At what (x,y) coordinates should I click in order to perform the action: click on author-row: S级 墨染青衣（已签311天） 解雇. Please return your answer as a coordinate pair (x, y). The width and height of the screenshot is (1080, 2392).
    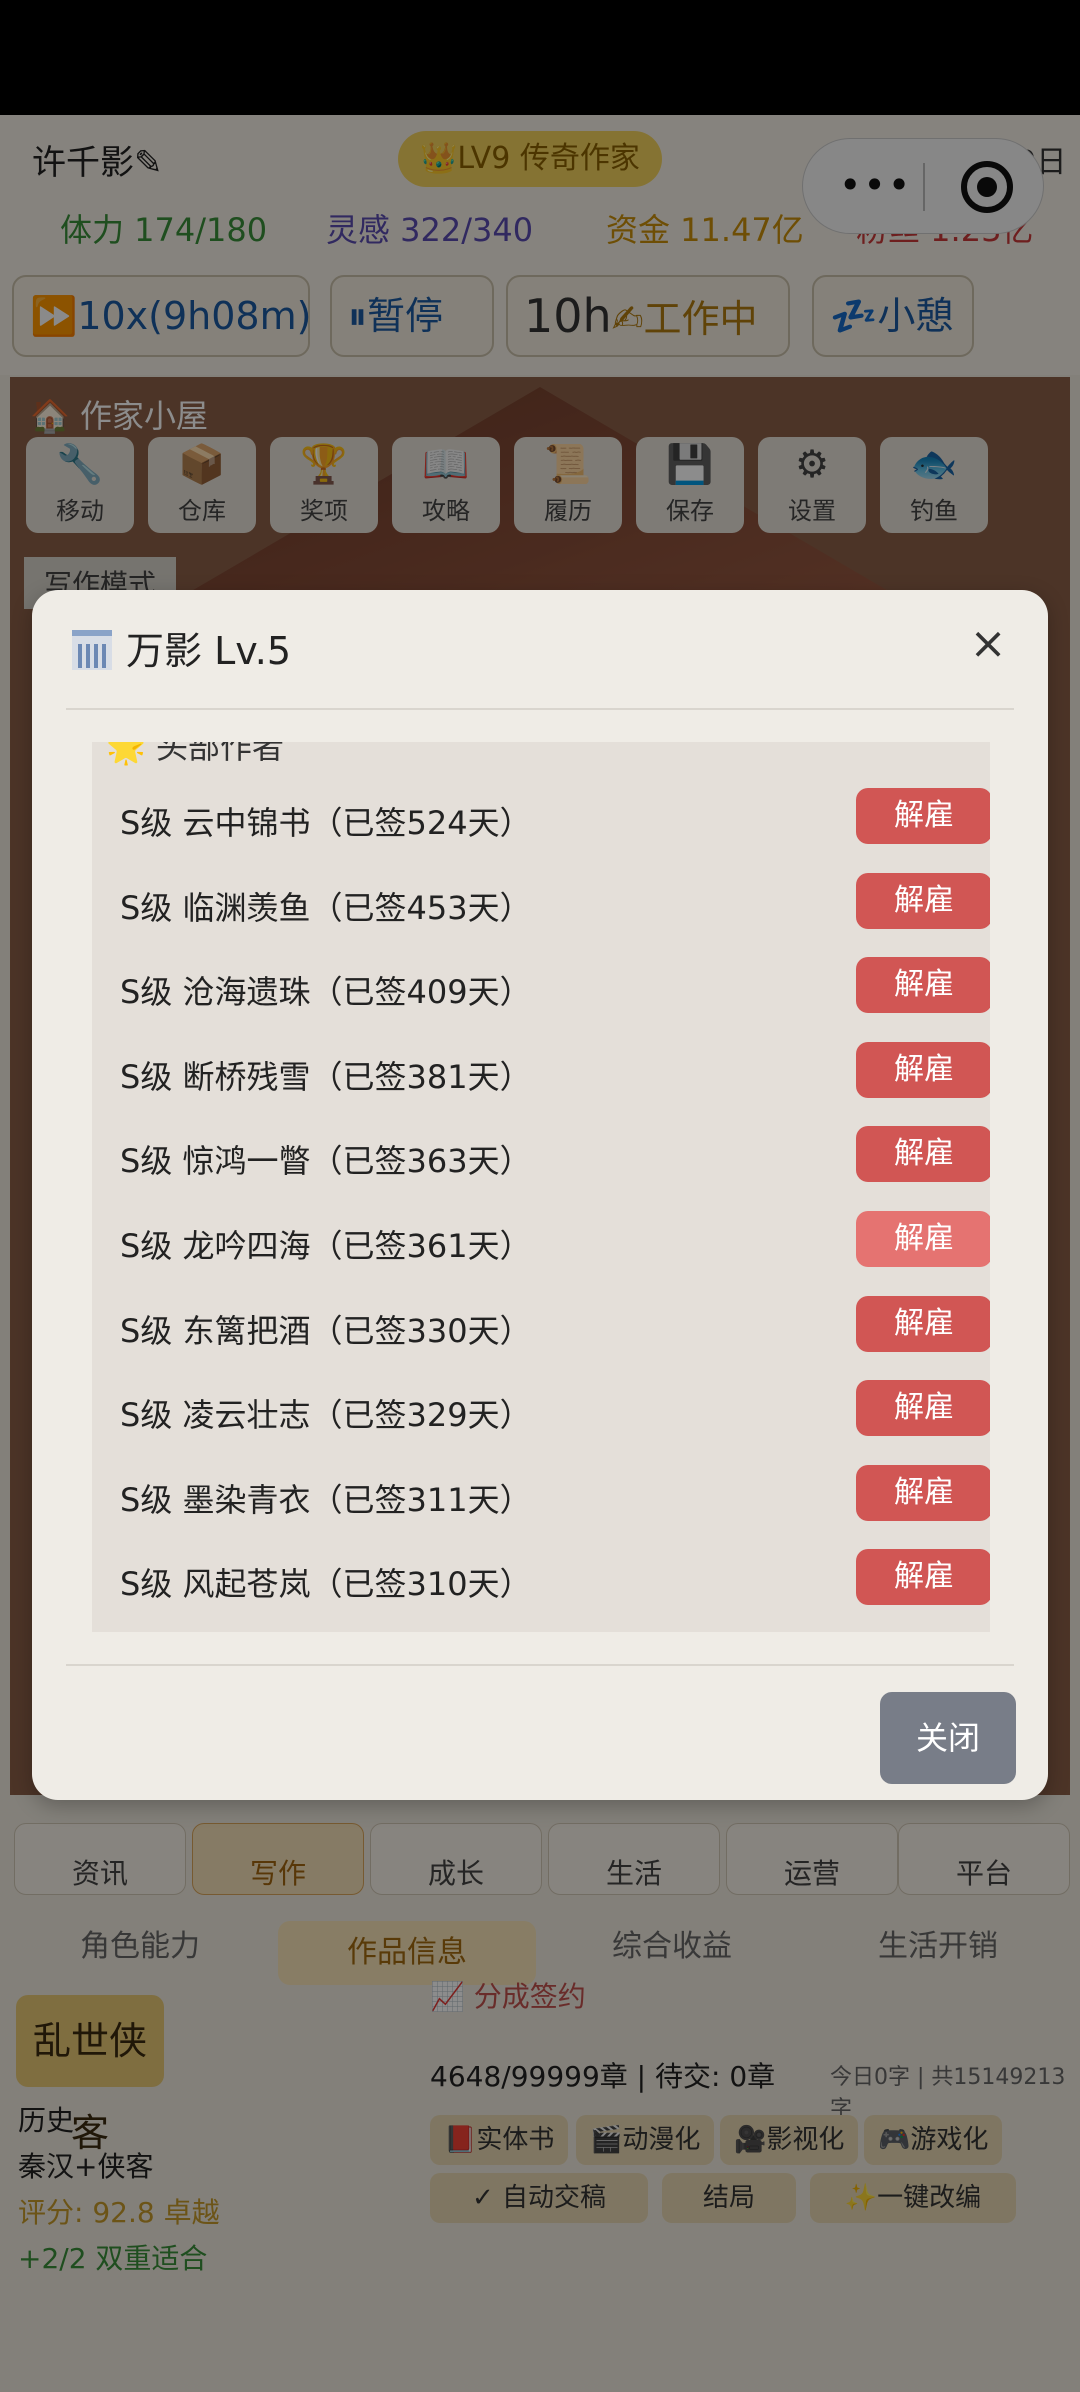
    Looking at the image, I should click on (541, 1495).